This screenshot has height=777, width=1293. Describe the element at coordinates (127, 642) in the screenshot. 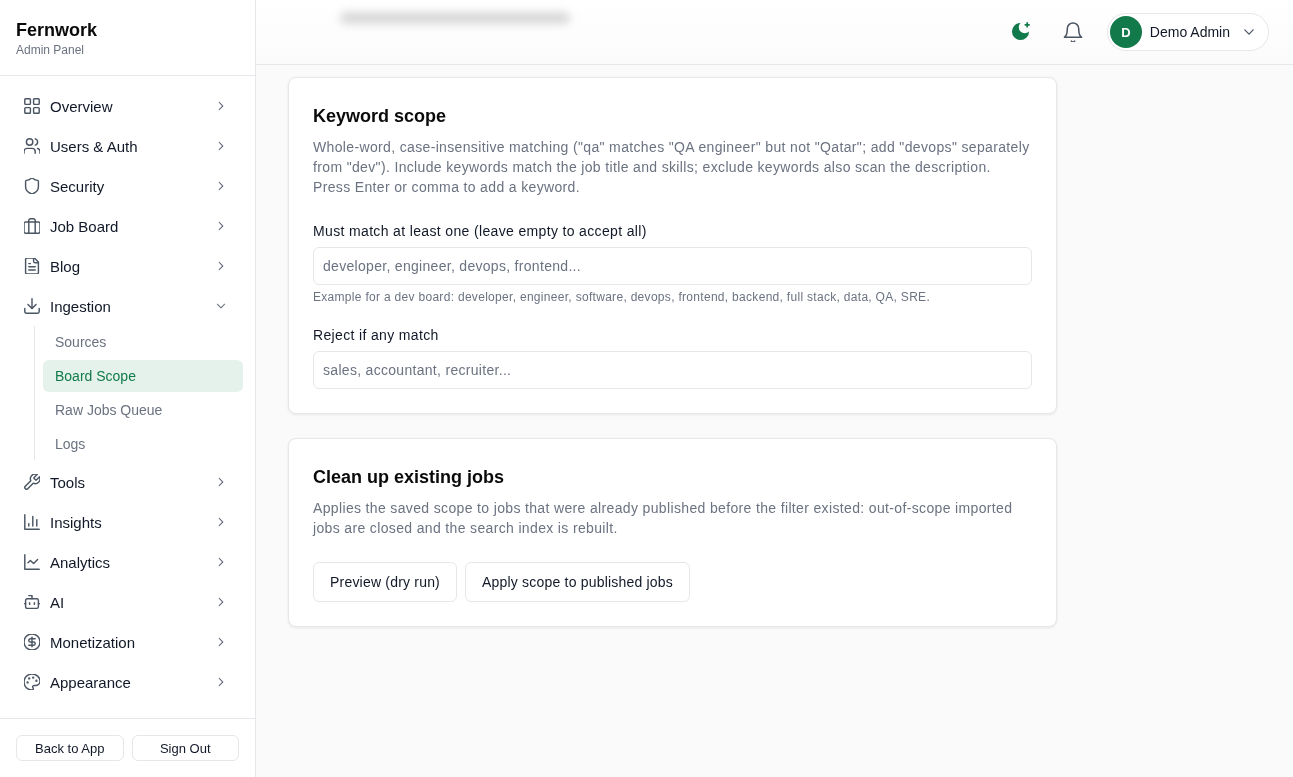

I see `nav-item: Monetization` at that location.